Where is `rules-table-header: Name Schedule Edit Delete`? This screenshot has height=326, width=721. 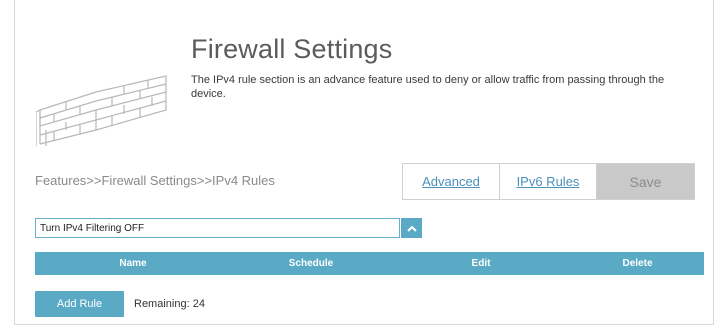
rules-table-header: Name Schedule Edit Delete is located at coordinates (369, 263).